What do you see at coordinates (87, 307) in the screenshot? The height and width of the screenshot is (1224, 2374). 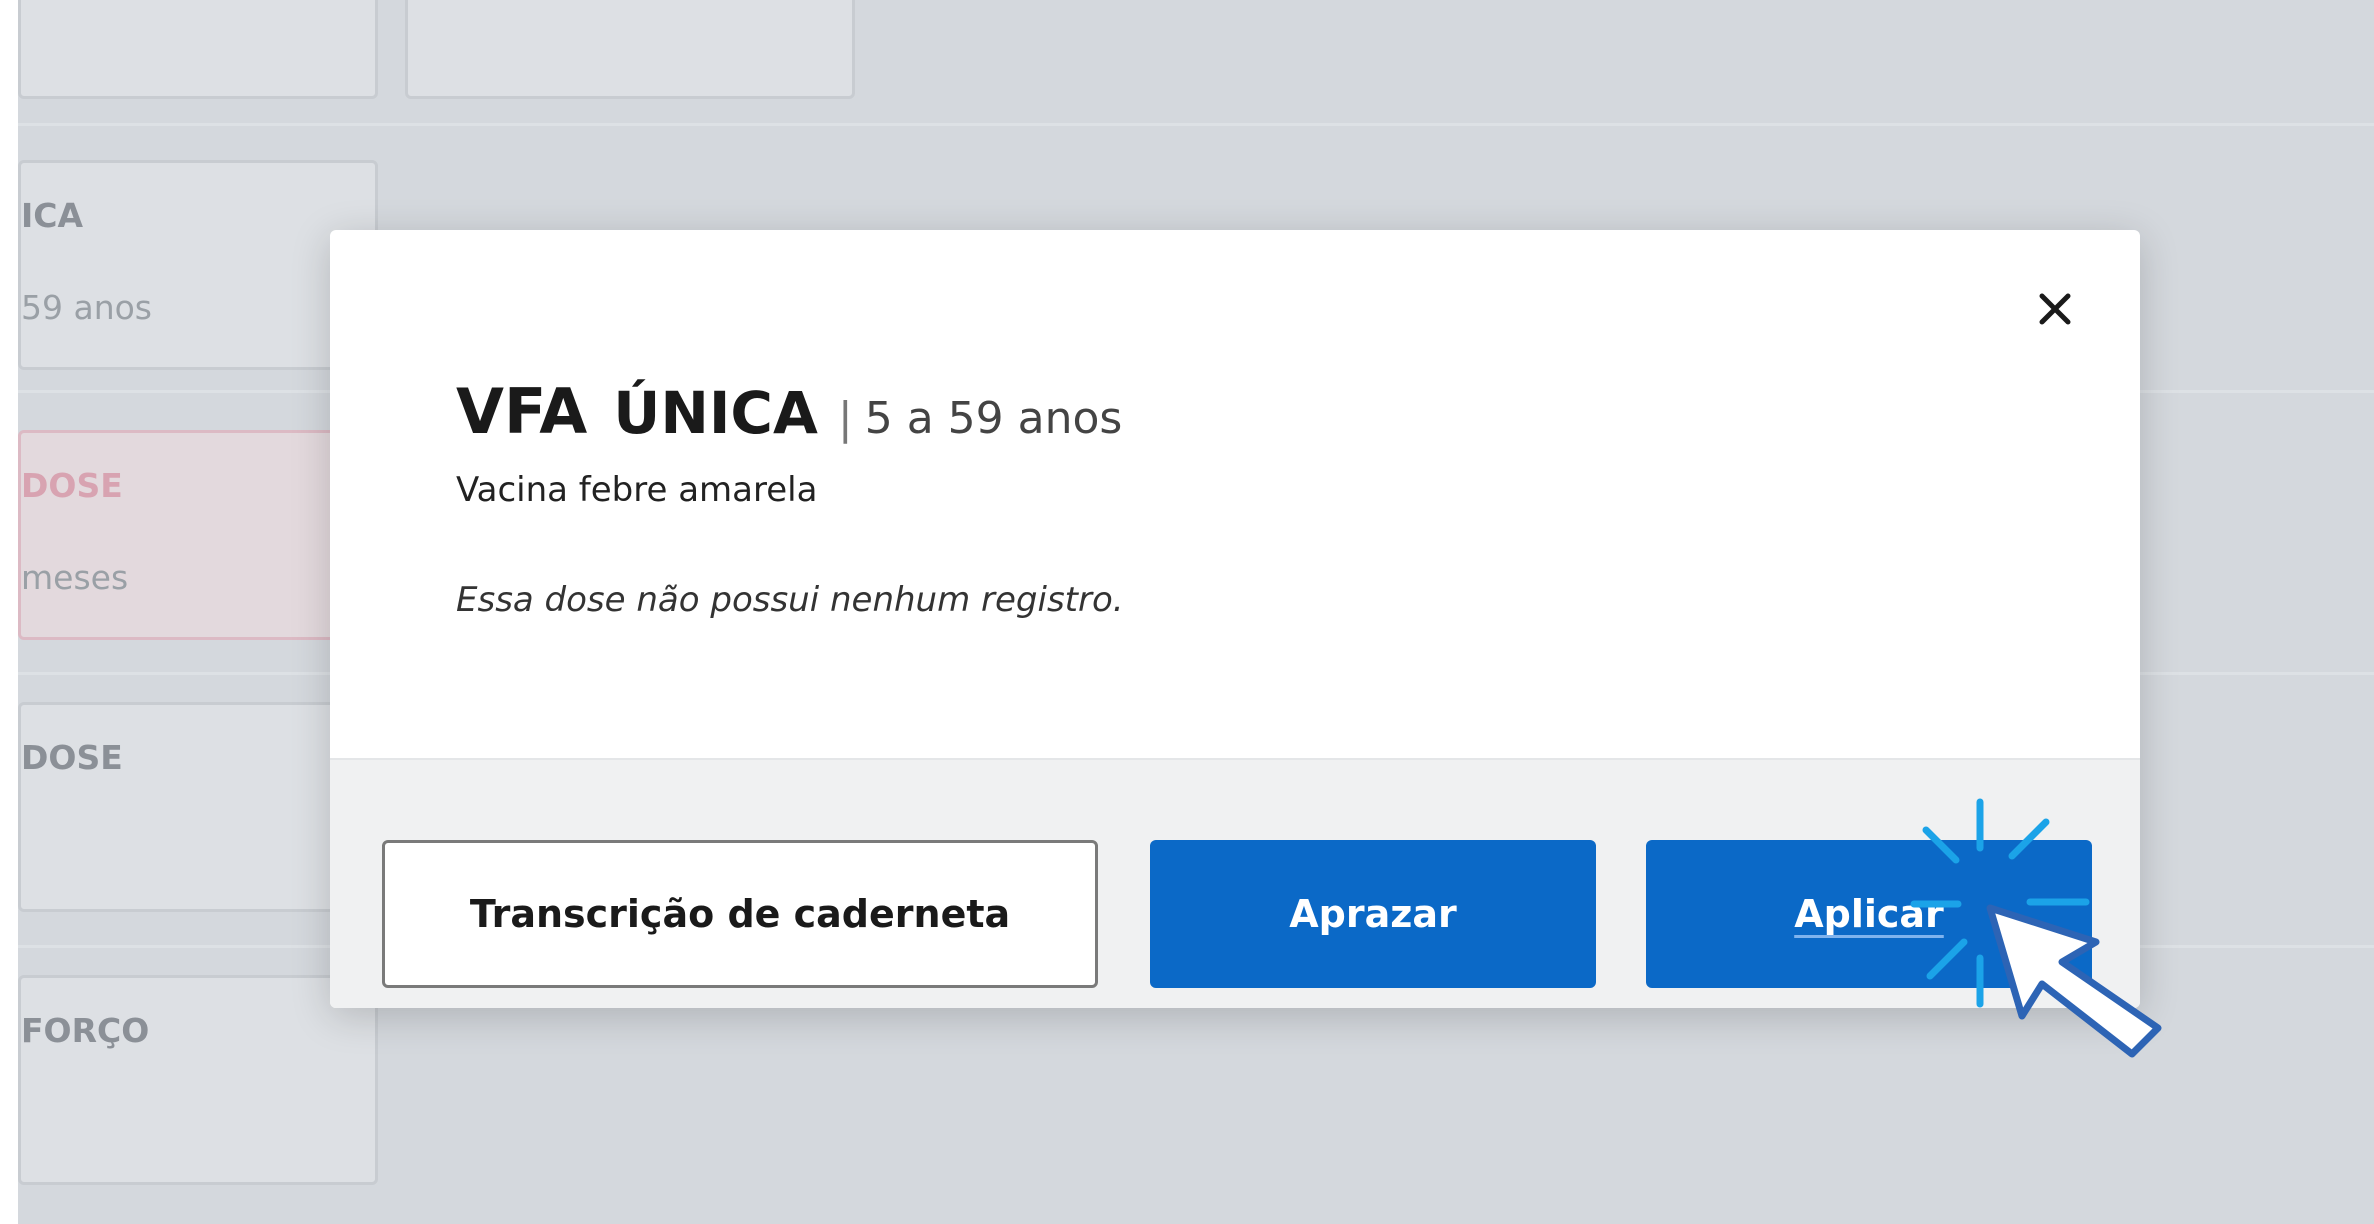 I see `bg-card-subtitle: 59 anos` at bounding box center [87, 307].